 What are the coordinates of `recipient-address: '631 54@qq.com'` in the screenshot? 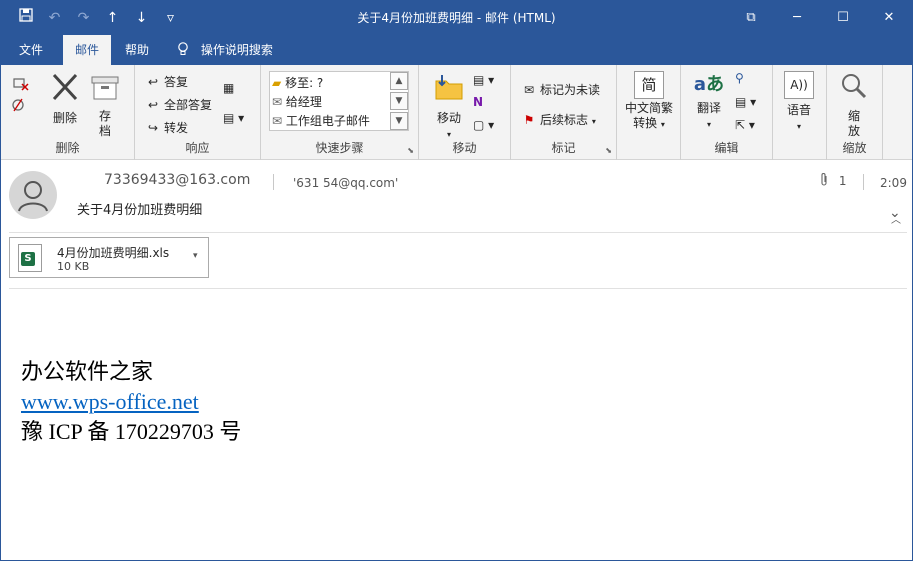 It's located at (345, 183).